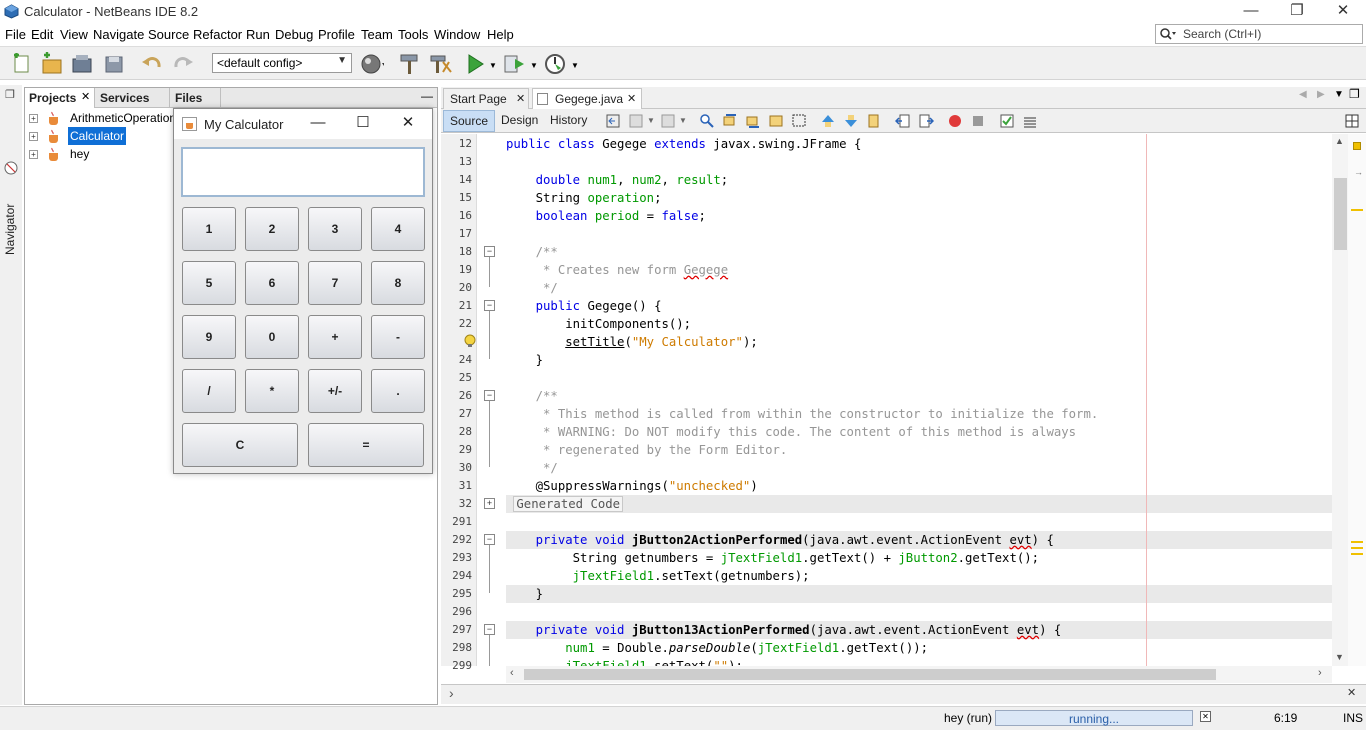 This screenshot has width=1366, height=730. Describe the element at coordinates (42, 34) in the screenshot. I see `menu-edit: Edit` at that location.